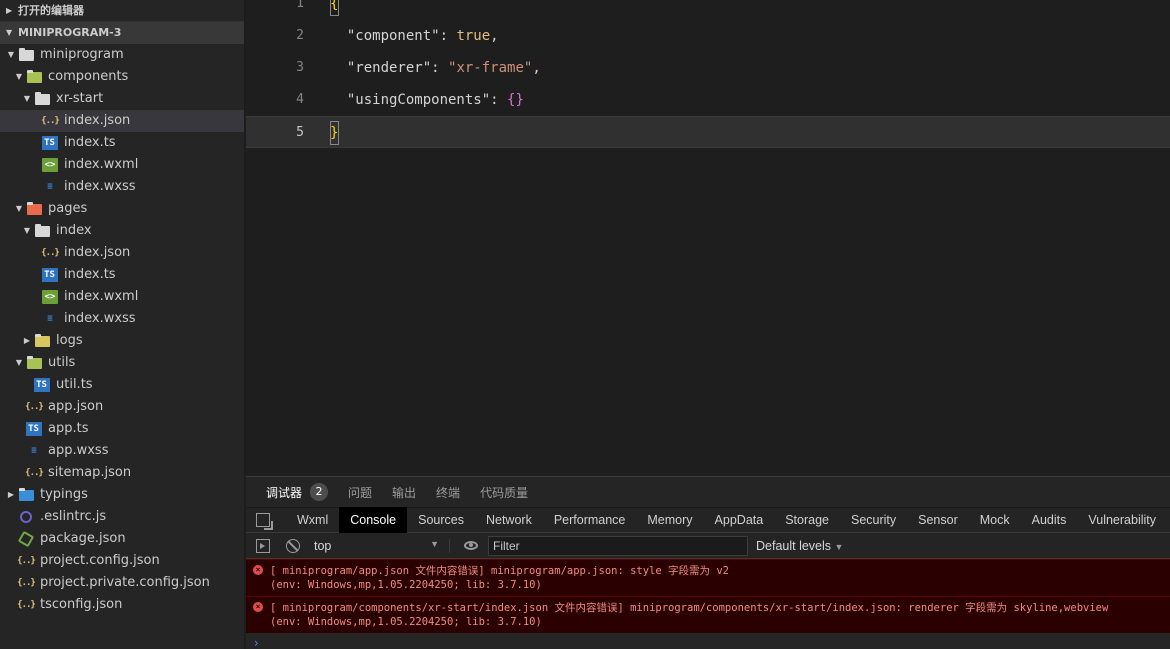  What do you see at coordinates (360, 492) in the screenshot?
I see `panel-tab: 问题` at bounding box center [360, 492].